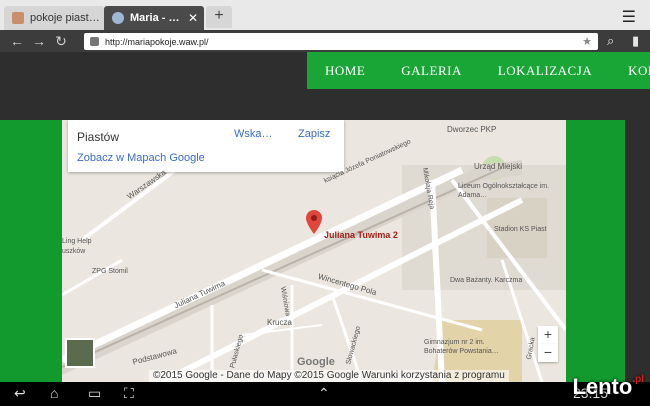 Image resolution: width=650 pixels, height=406 pixels. What do you see at coordinates (94, 393) in the screenshot?
I see `recent-apps-icon: ▭` at bounding box center [94, 393].